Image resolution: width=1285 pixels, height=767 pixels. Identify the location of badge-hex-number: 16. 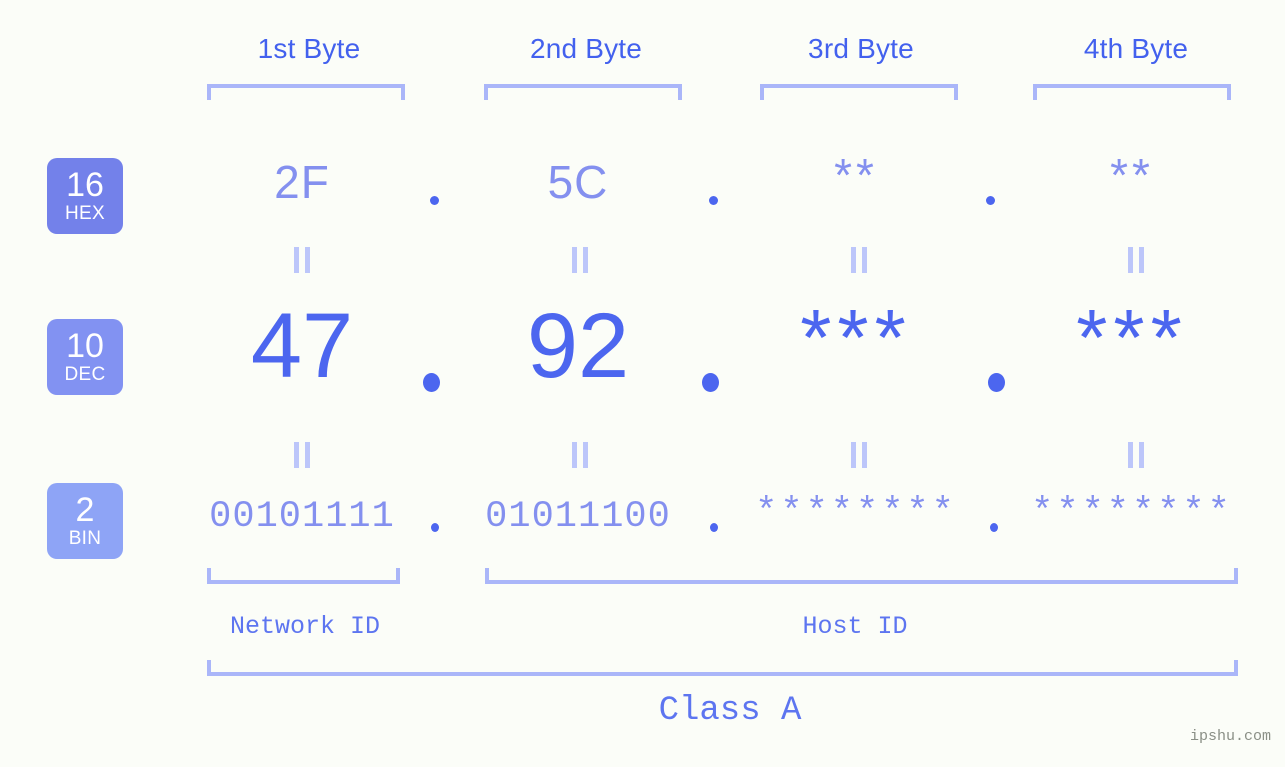
(85, 185).